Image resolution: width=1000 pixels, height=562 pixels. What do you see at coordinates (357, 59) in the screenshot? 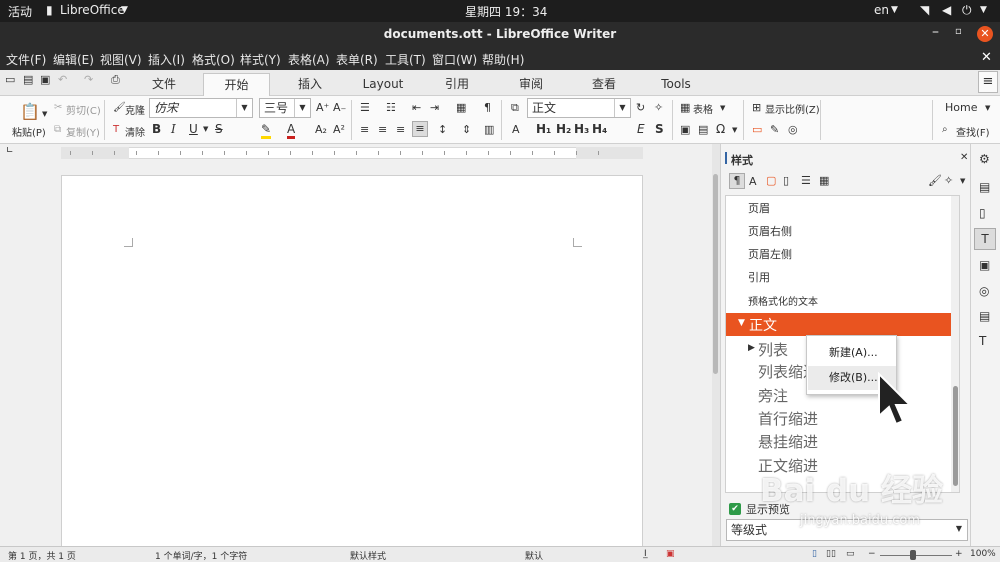
I see `menu-form: 表单(R)` at bounding box center [357, 59].